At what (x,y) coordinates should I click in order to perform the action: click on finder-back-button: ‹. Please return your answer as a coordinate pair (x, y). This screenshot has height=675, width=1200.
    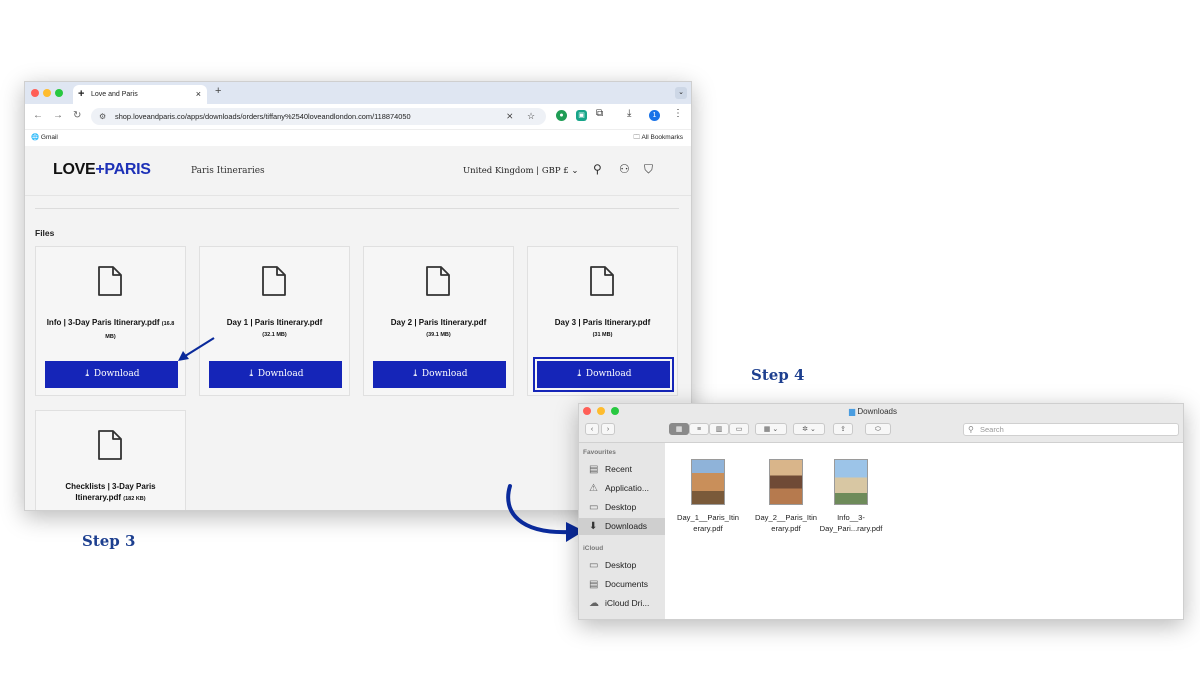
    Looking at the image, I should click on (592, 429).